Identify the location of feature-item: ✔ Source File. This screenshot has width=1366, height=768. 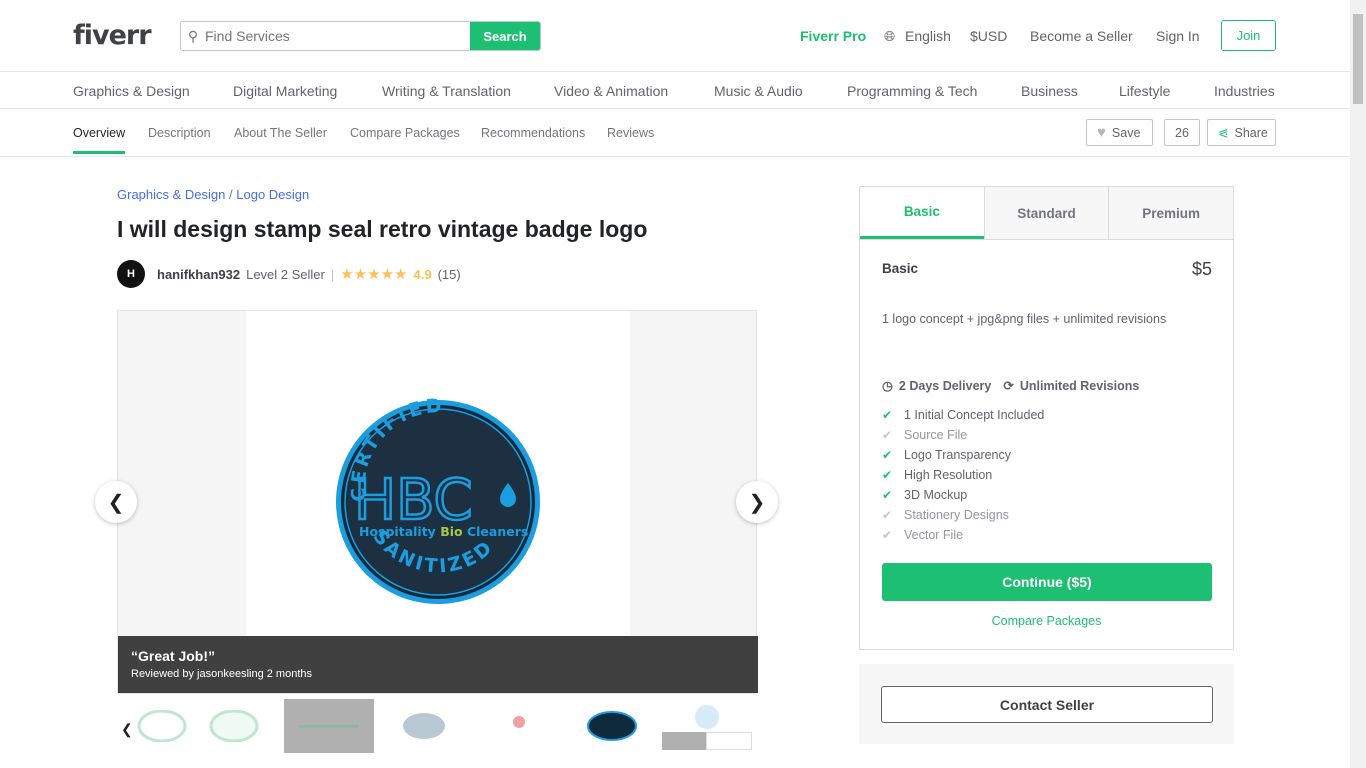
(963, 435).